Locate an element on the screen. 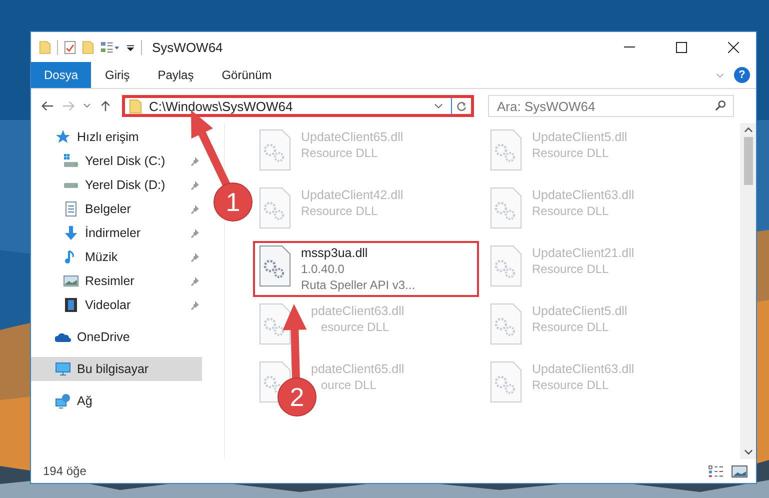  sidebar-item: Müzik is located at coordinates (116, 257).